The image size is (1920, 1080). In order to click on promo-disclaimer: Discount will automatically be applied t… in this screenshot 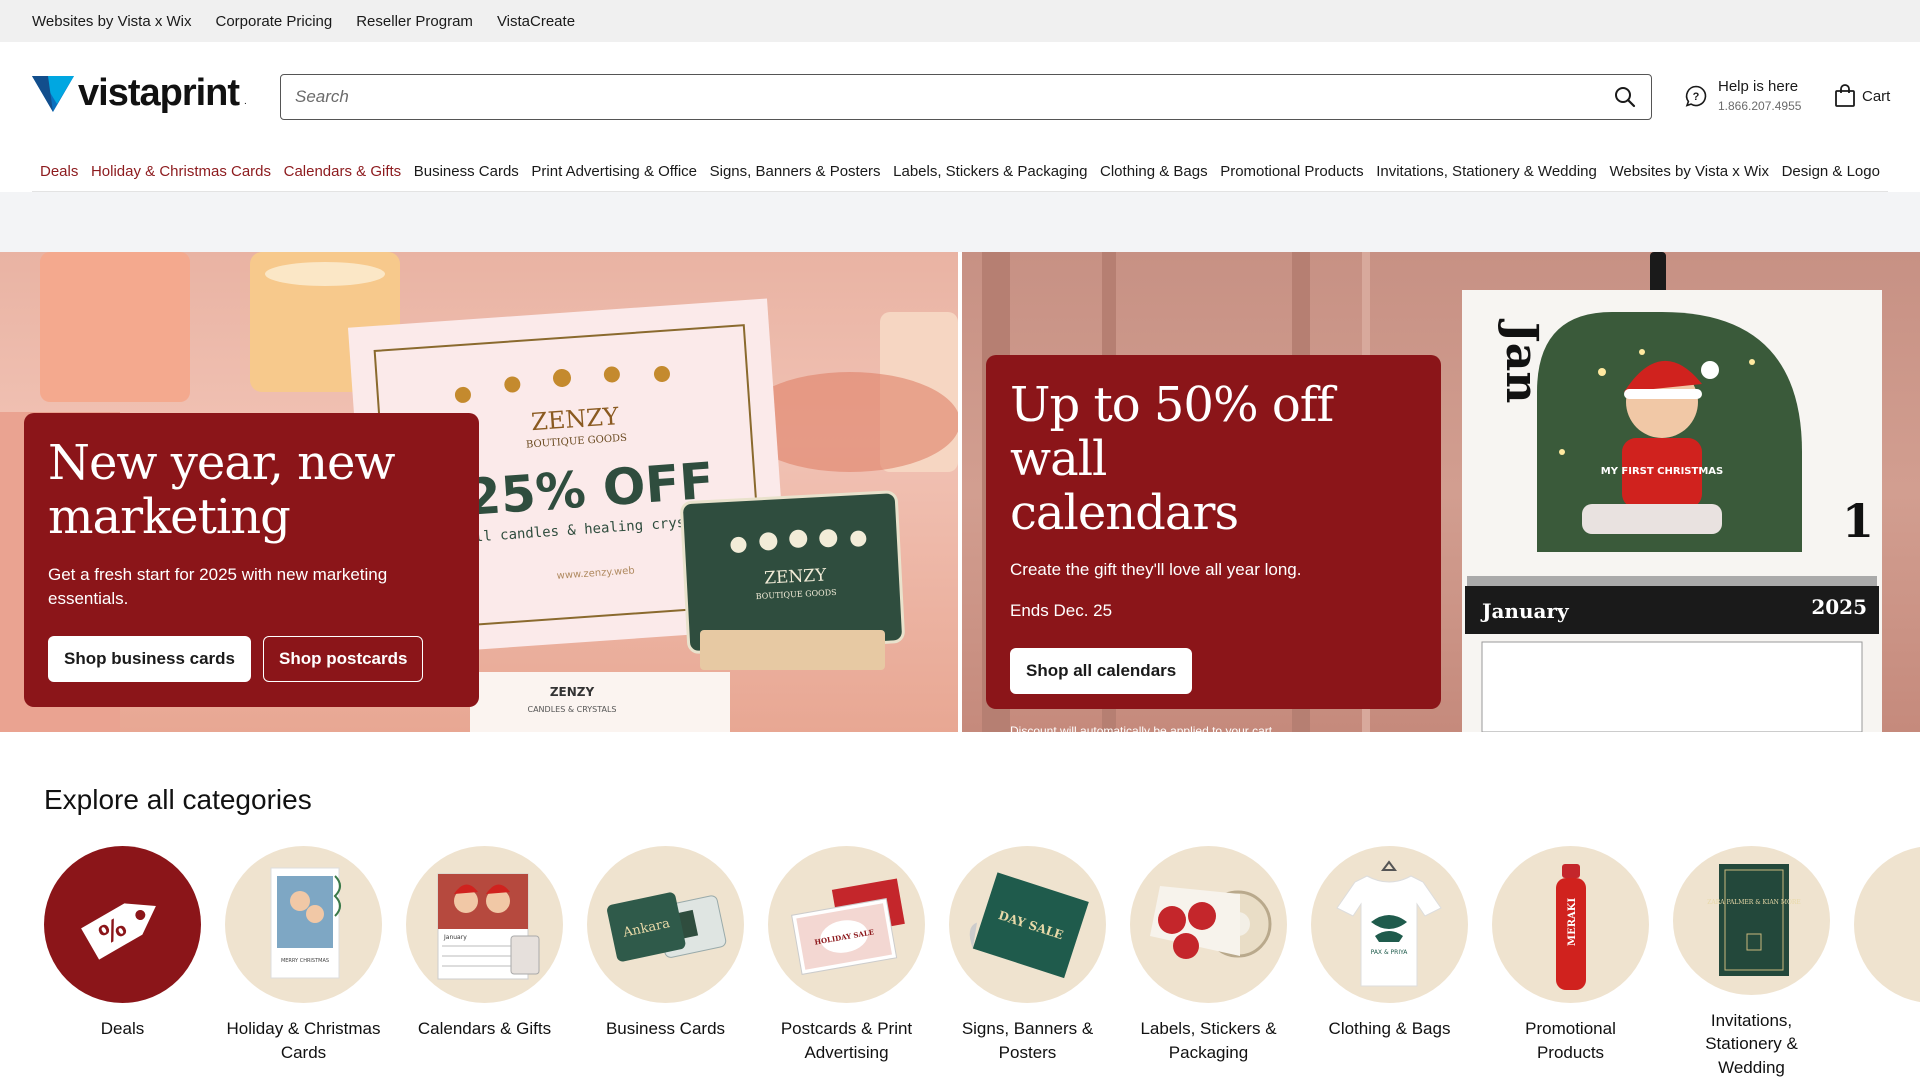, I will do `click(1143, 727)`.